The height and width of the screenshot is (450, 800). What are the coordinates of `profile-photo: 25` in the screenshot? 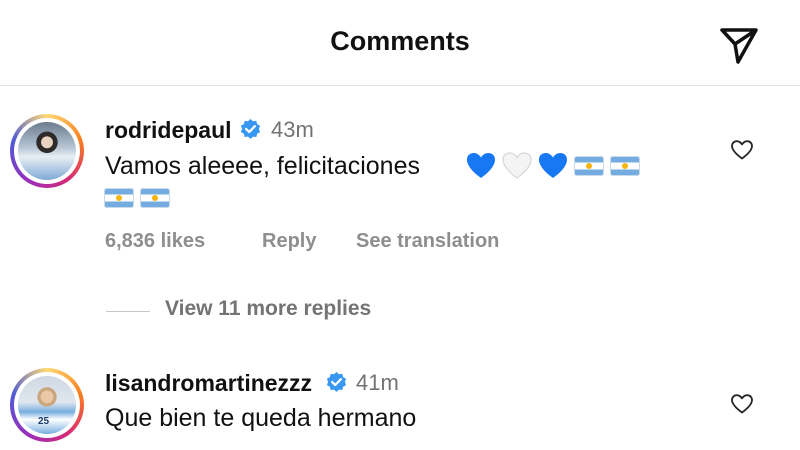 It's located at (47, 405).